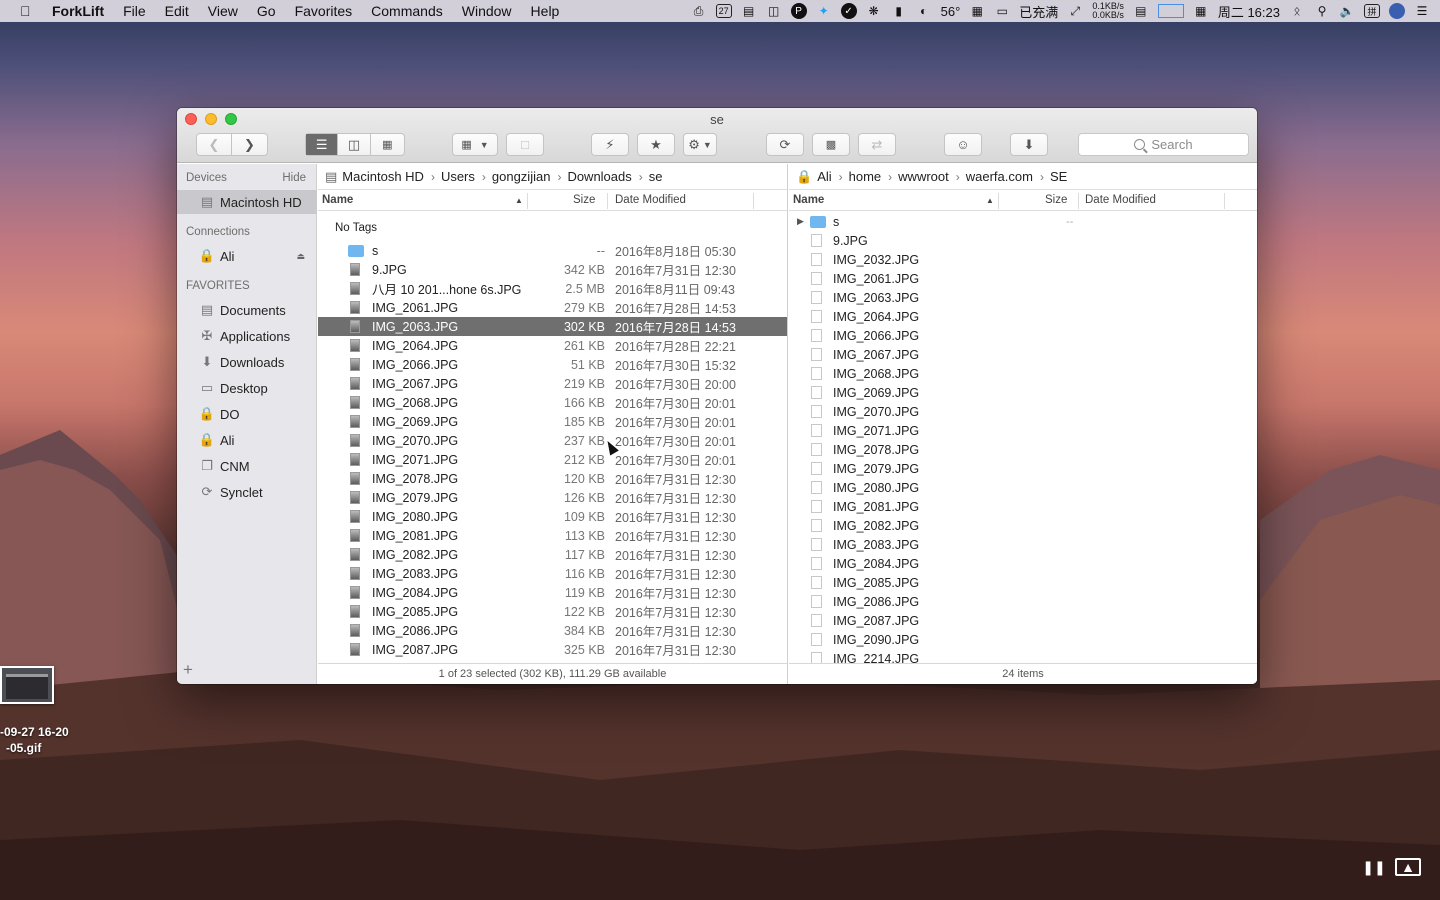 This screenshot has width=1440, height=900. I want to click on picture-icon: ▲, so click(1408, 867).